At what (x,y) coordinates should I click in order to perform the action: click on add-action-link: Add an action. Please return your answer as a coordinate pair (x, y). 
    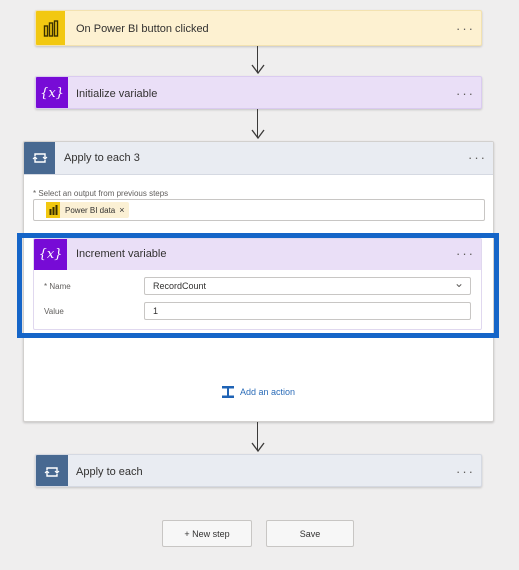
    Looking at the image, I should click on (258, 392).